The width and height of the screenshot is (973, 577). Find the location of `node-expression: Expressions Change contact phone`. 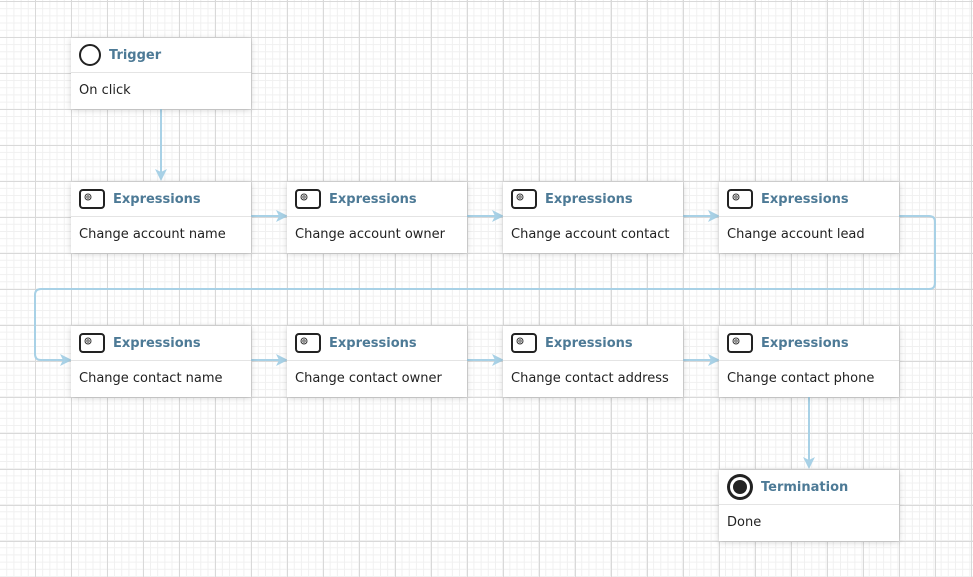

node-expression: Expressions Change contact phone is located at coordinates (809, 361).